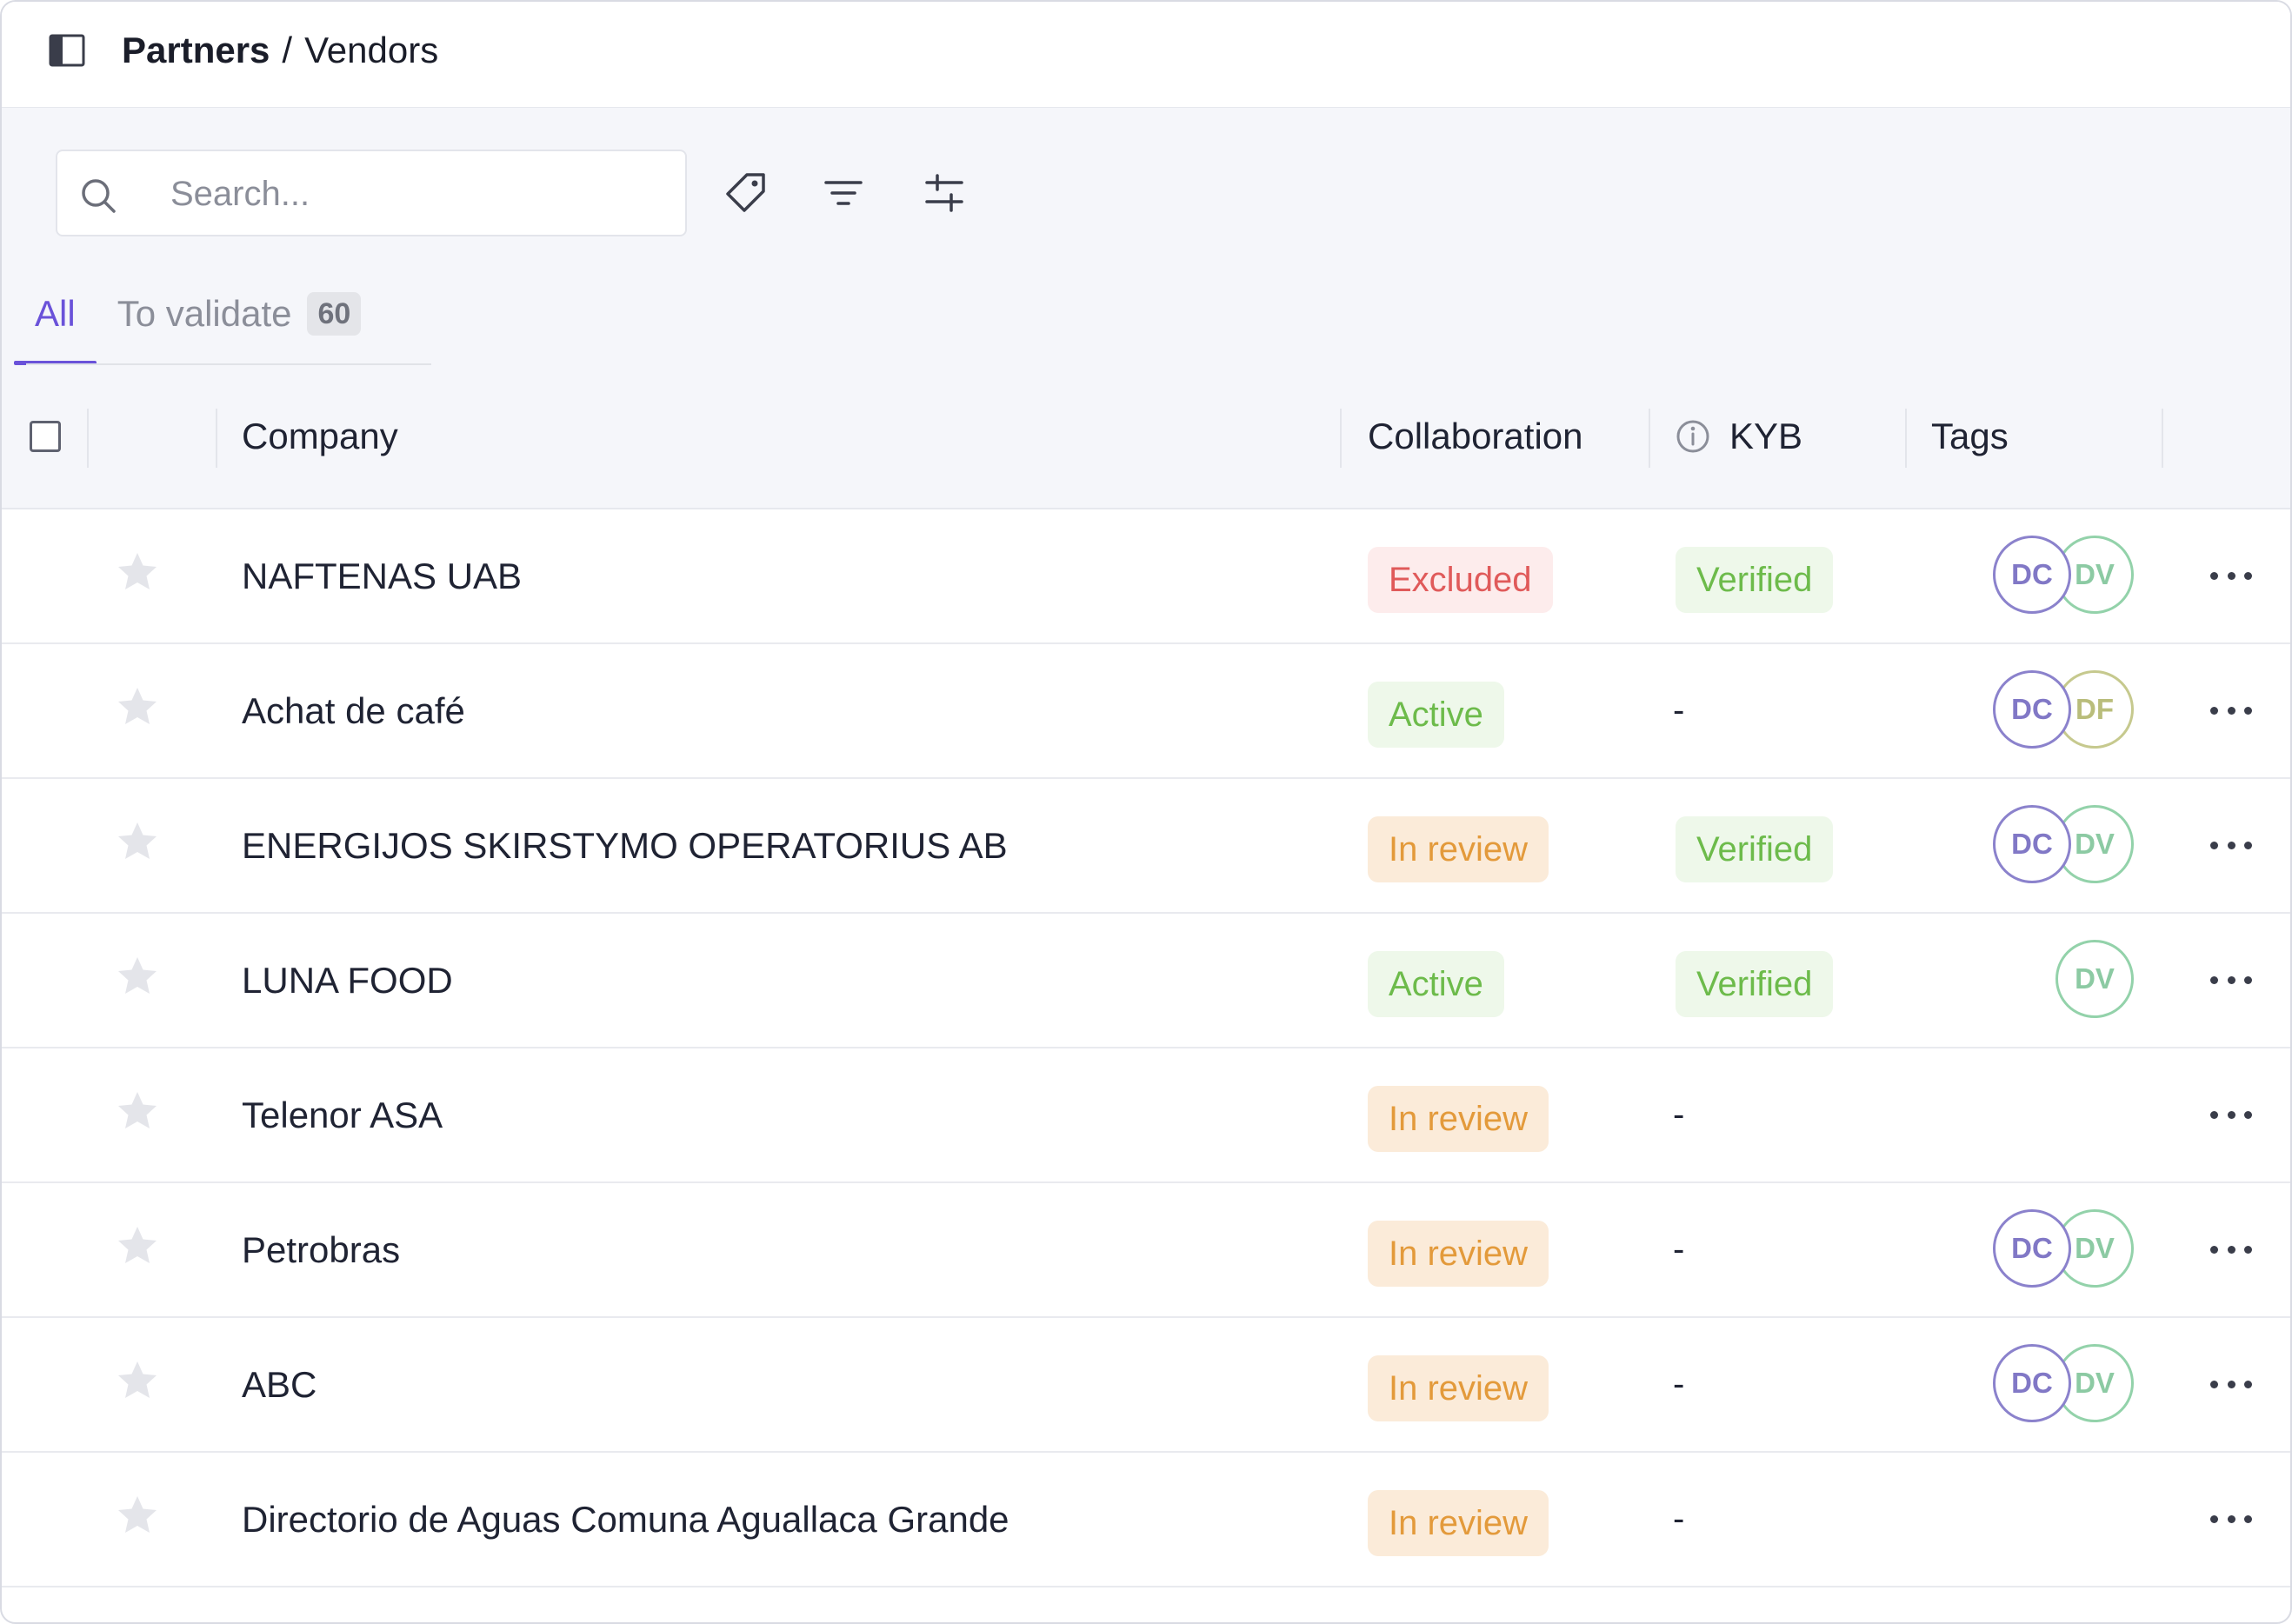  Describe the element at coordinates (371, 50) in the screenshot. I see `breadcrumb-current: Vendors` at that location.